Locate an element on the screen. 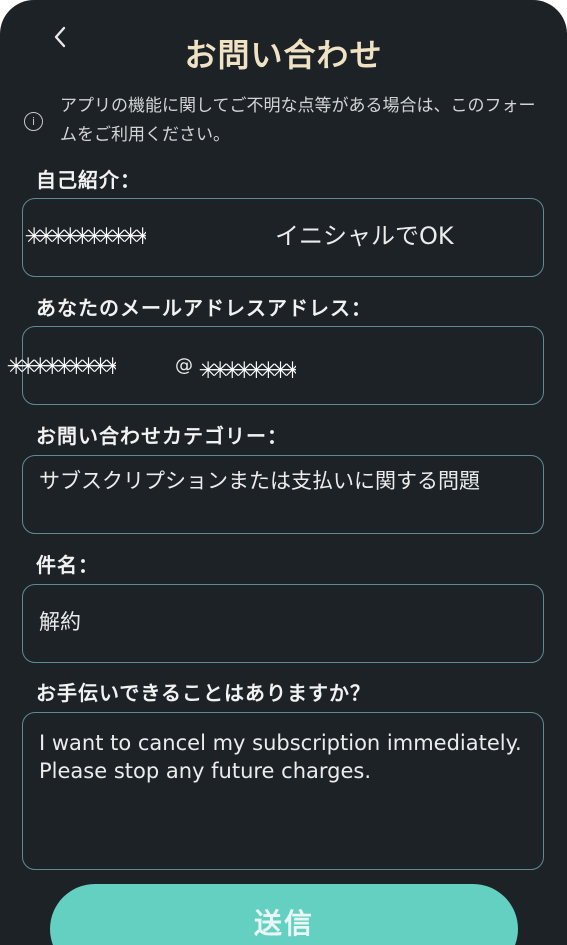  subject-field: 解約 is located at coordinates (283, 623).